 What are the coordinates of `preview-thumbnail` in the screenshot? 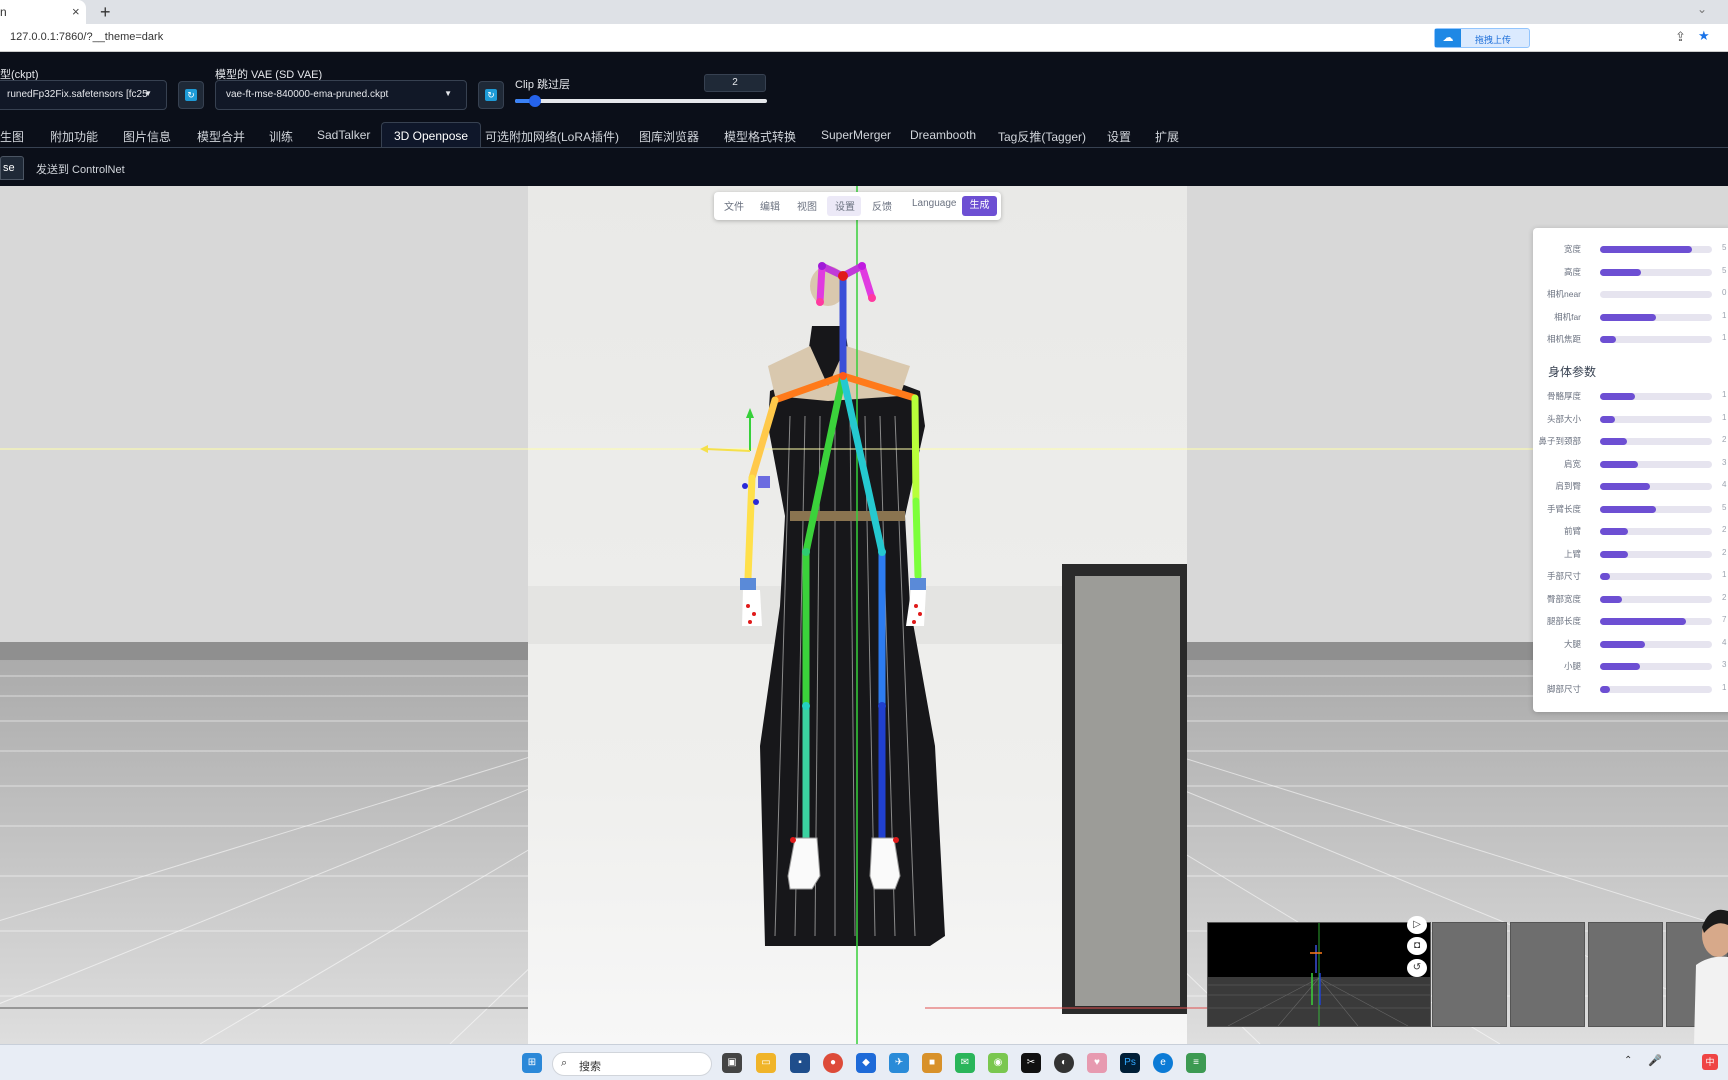 It's located at (1319, 974).